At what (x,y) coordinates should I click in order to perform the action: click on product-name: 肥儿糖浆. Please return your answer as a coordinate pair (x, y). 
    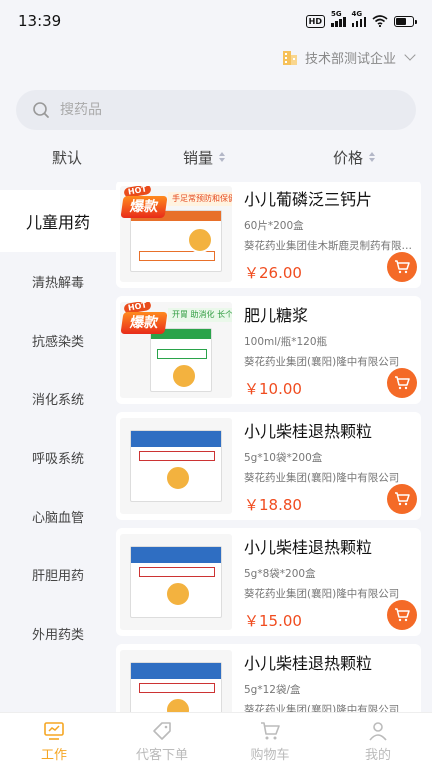
    Looking at the image, I should click on (276, 315).